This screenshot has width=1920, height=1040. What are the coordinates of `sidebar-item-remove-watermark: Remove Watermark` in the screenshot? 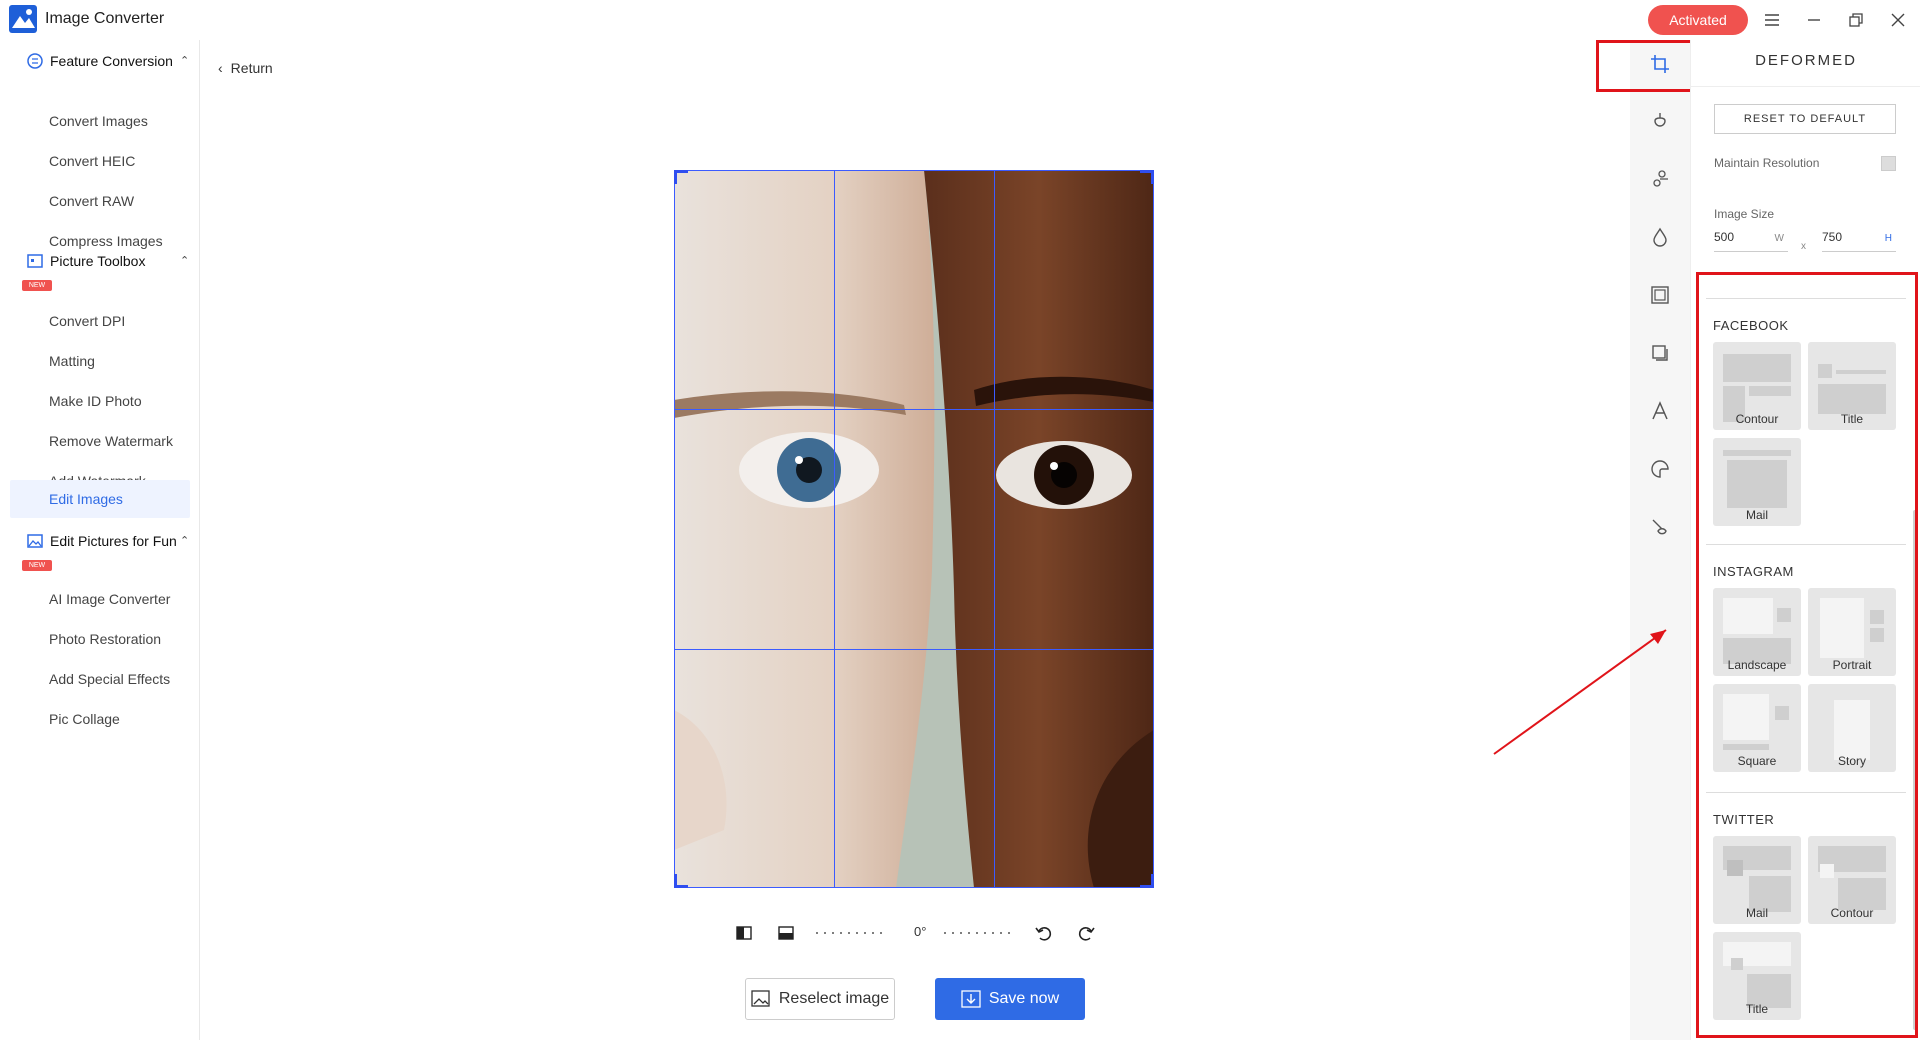 It's located at (100, 441).